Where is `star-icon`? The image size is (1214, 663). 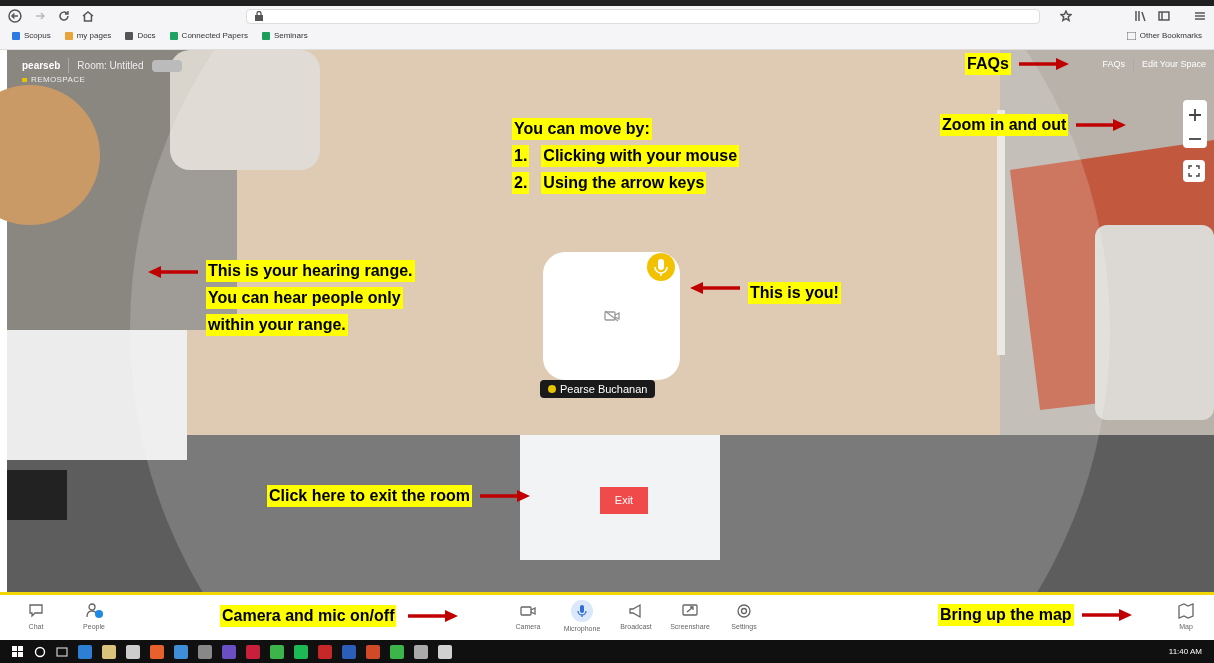
star-icon is located at coordinates (1066, 16).